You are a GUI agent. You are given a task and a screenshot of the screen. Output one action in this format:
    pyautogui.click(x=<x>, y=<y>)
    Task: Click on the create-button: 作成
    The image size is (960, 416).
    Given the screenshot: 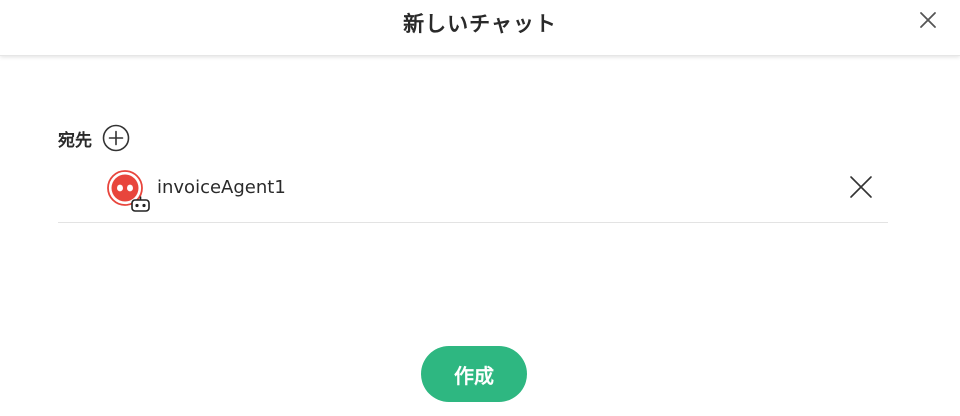 What is the action you would take?
    pyautogui.click(x=474, y=374)
    